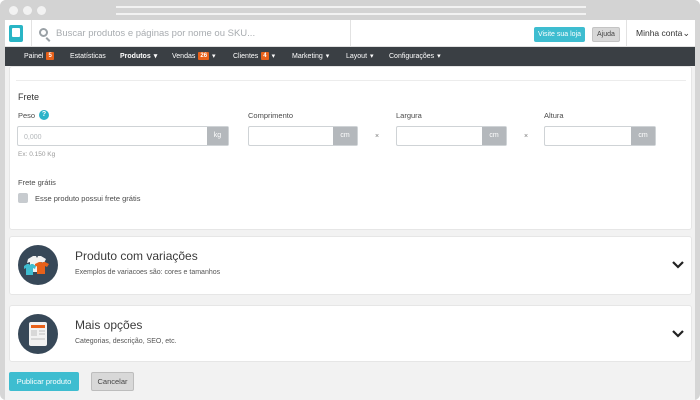  I want to click on tshirt-icon, so click(38, 265).